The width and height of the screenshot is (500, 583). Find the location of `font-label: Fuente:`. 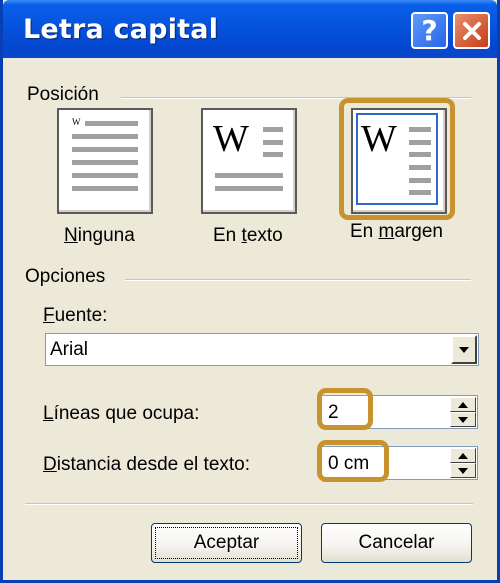

font-label: Fuente: is located at coordinates (75, 315).